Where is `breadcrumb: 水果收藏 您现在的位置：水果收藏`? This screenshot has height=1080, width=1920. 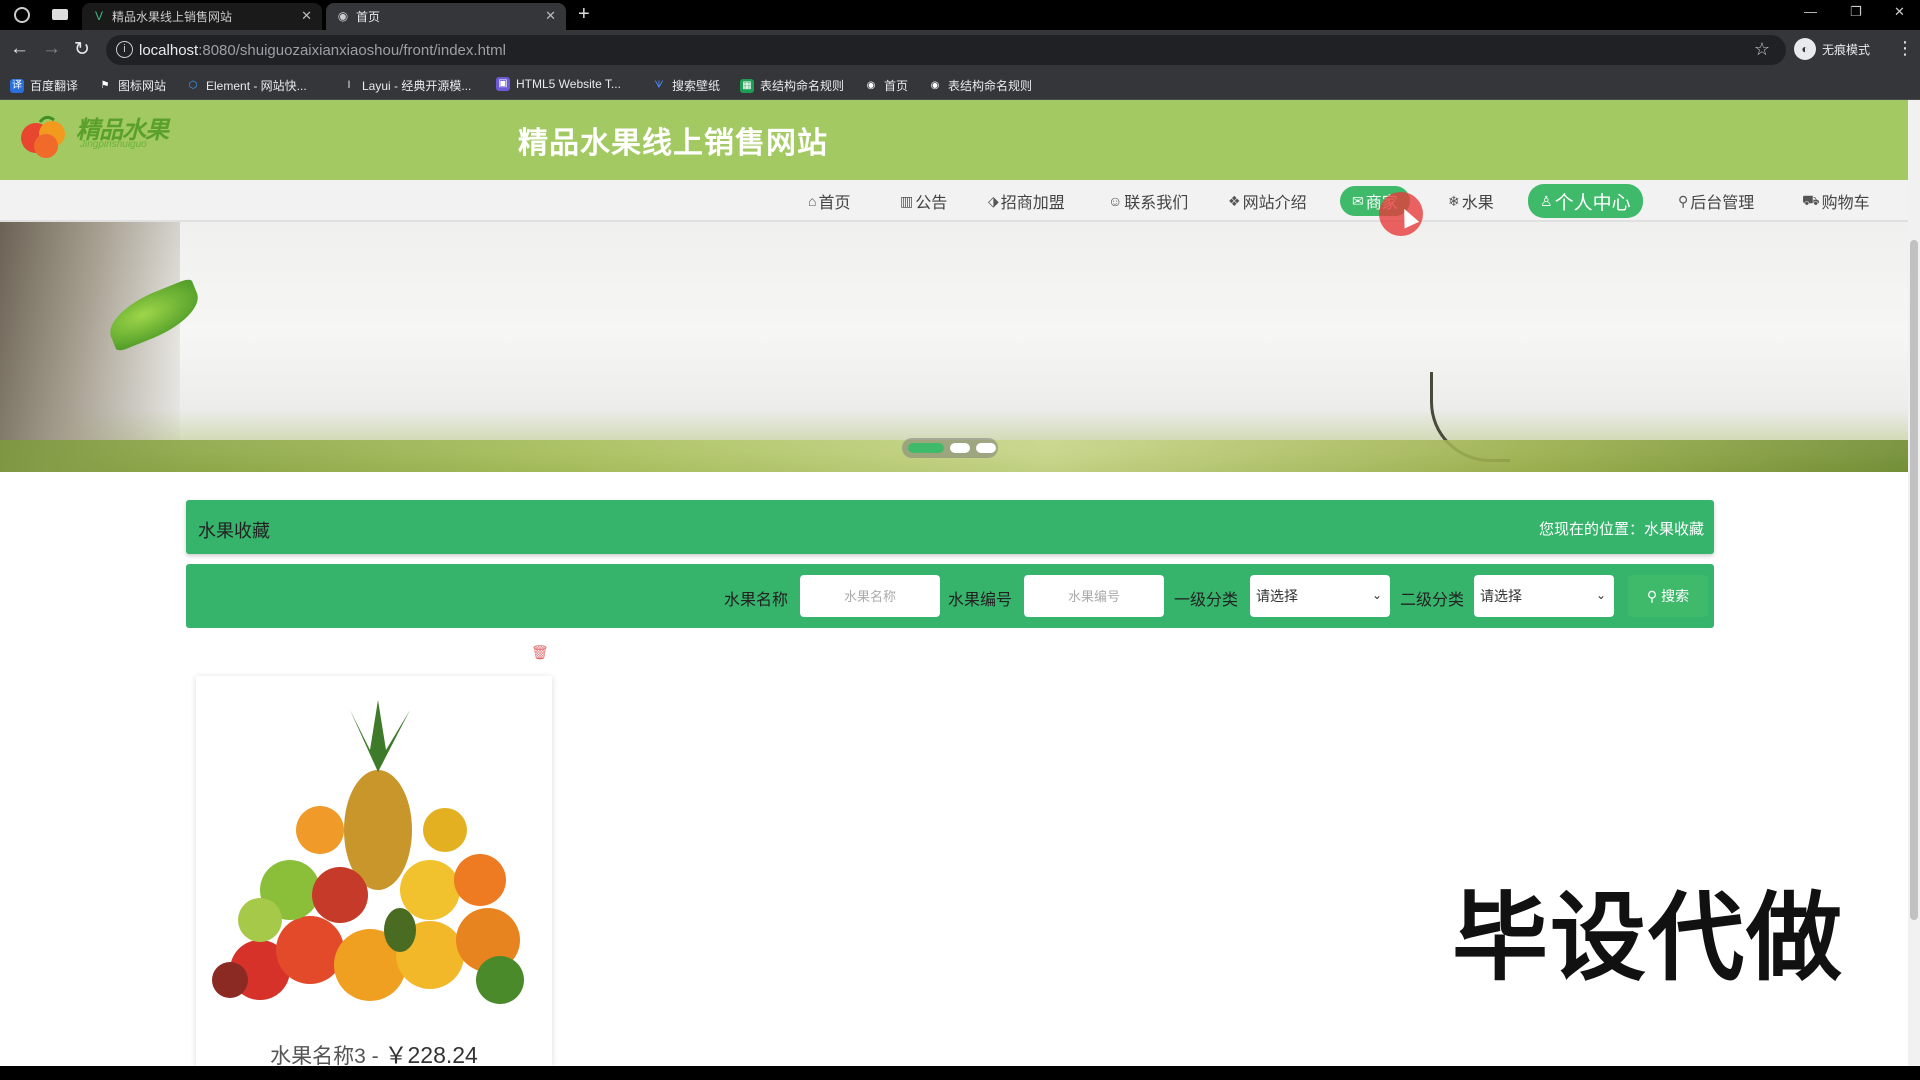
breadcrumb: 水果收藏 您现在的位置：水果收藏 is located at coordinates (950, 527).